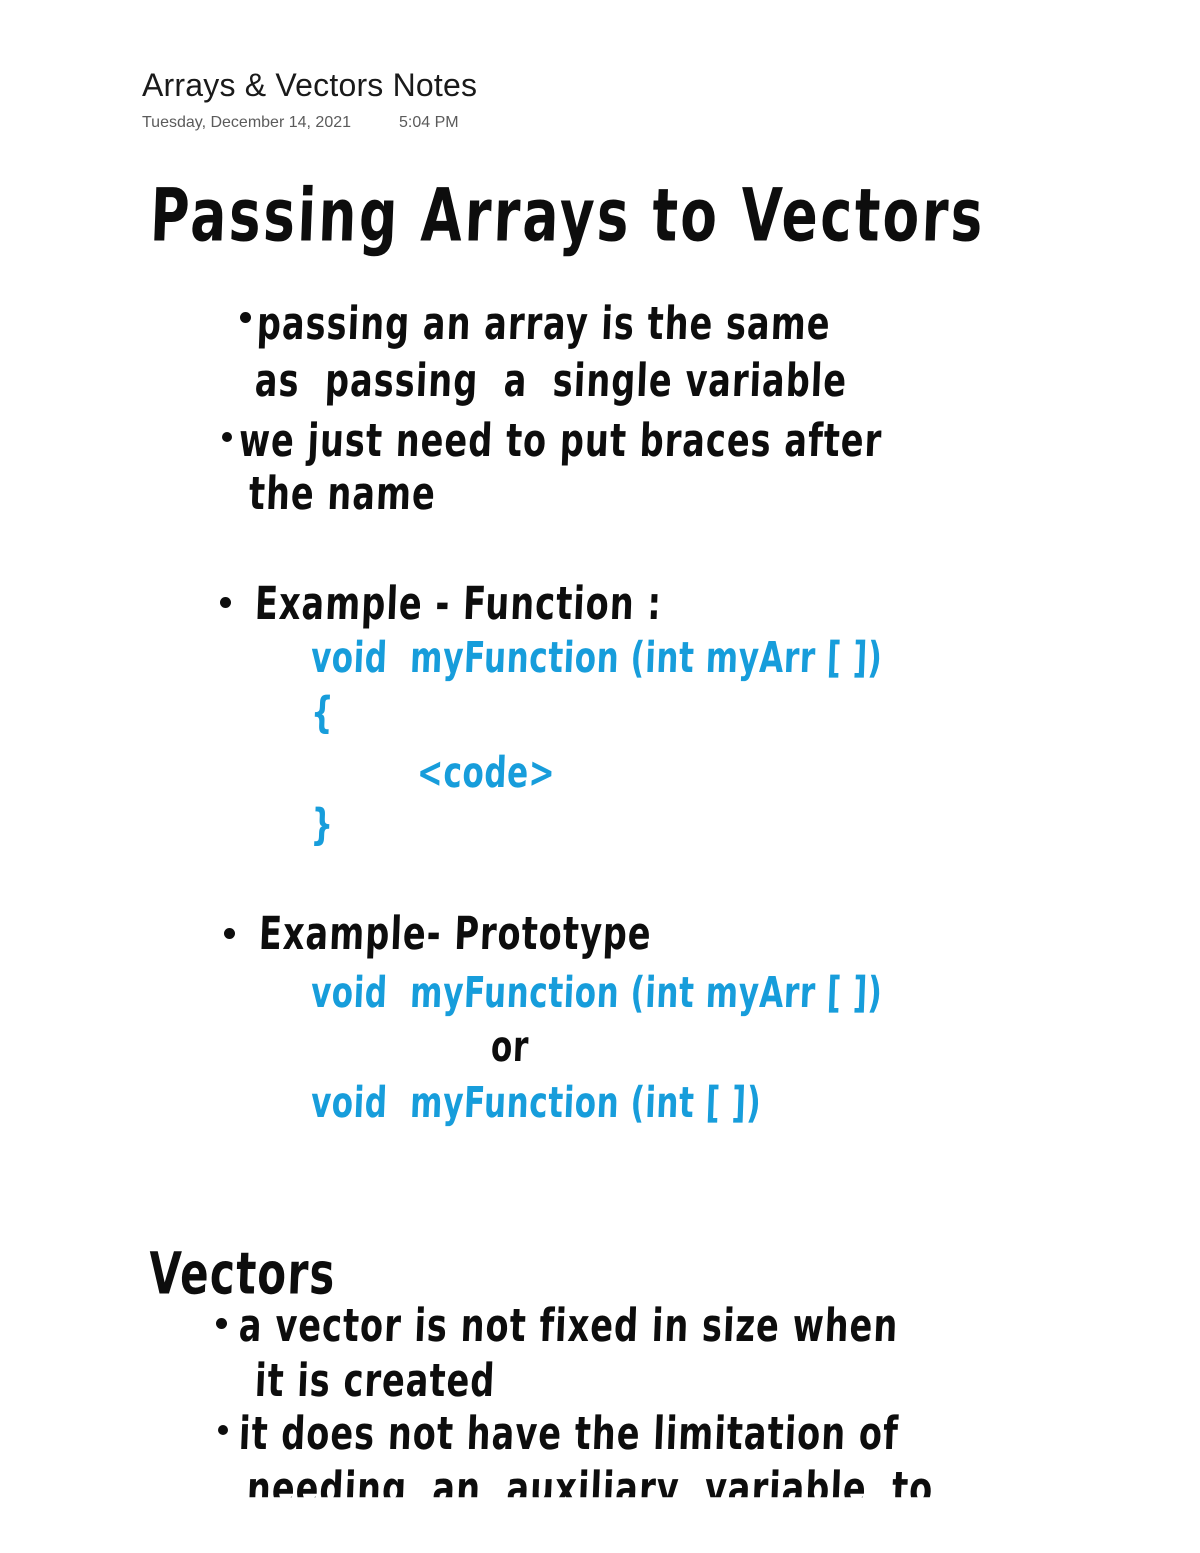  I want to click on bullet-text-braces-line2: the name, so click(342, 494).